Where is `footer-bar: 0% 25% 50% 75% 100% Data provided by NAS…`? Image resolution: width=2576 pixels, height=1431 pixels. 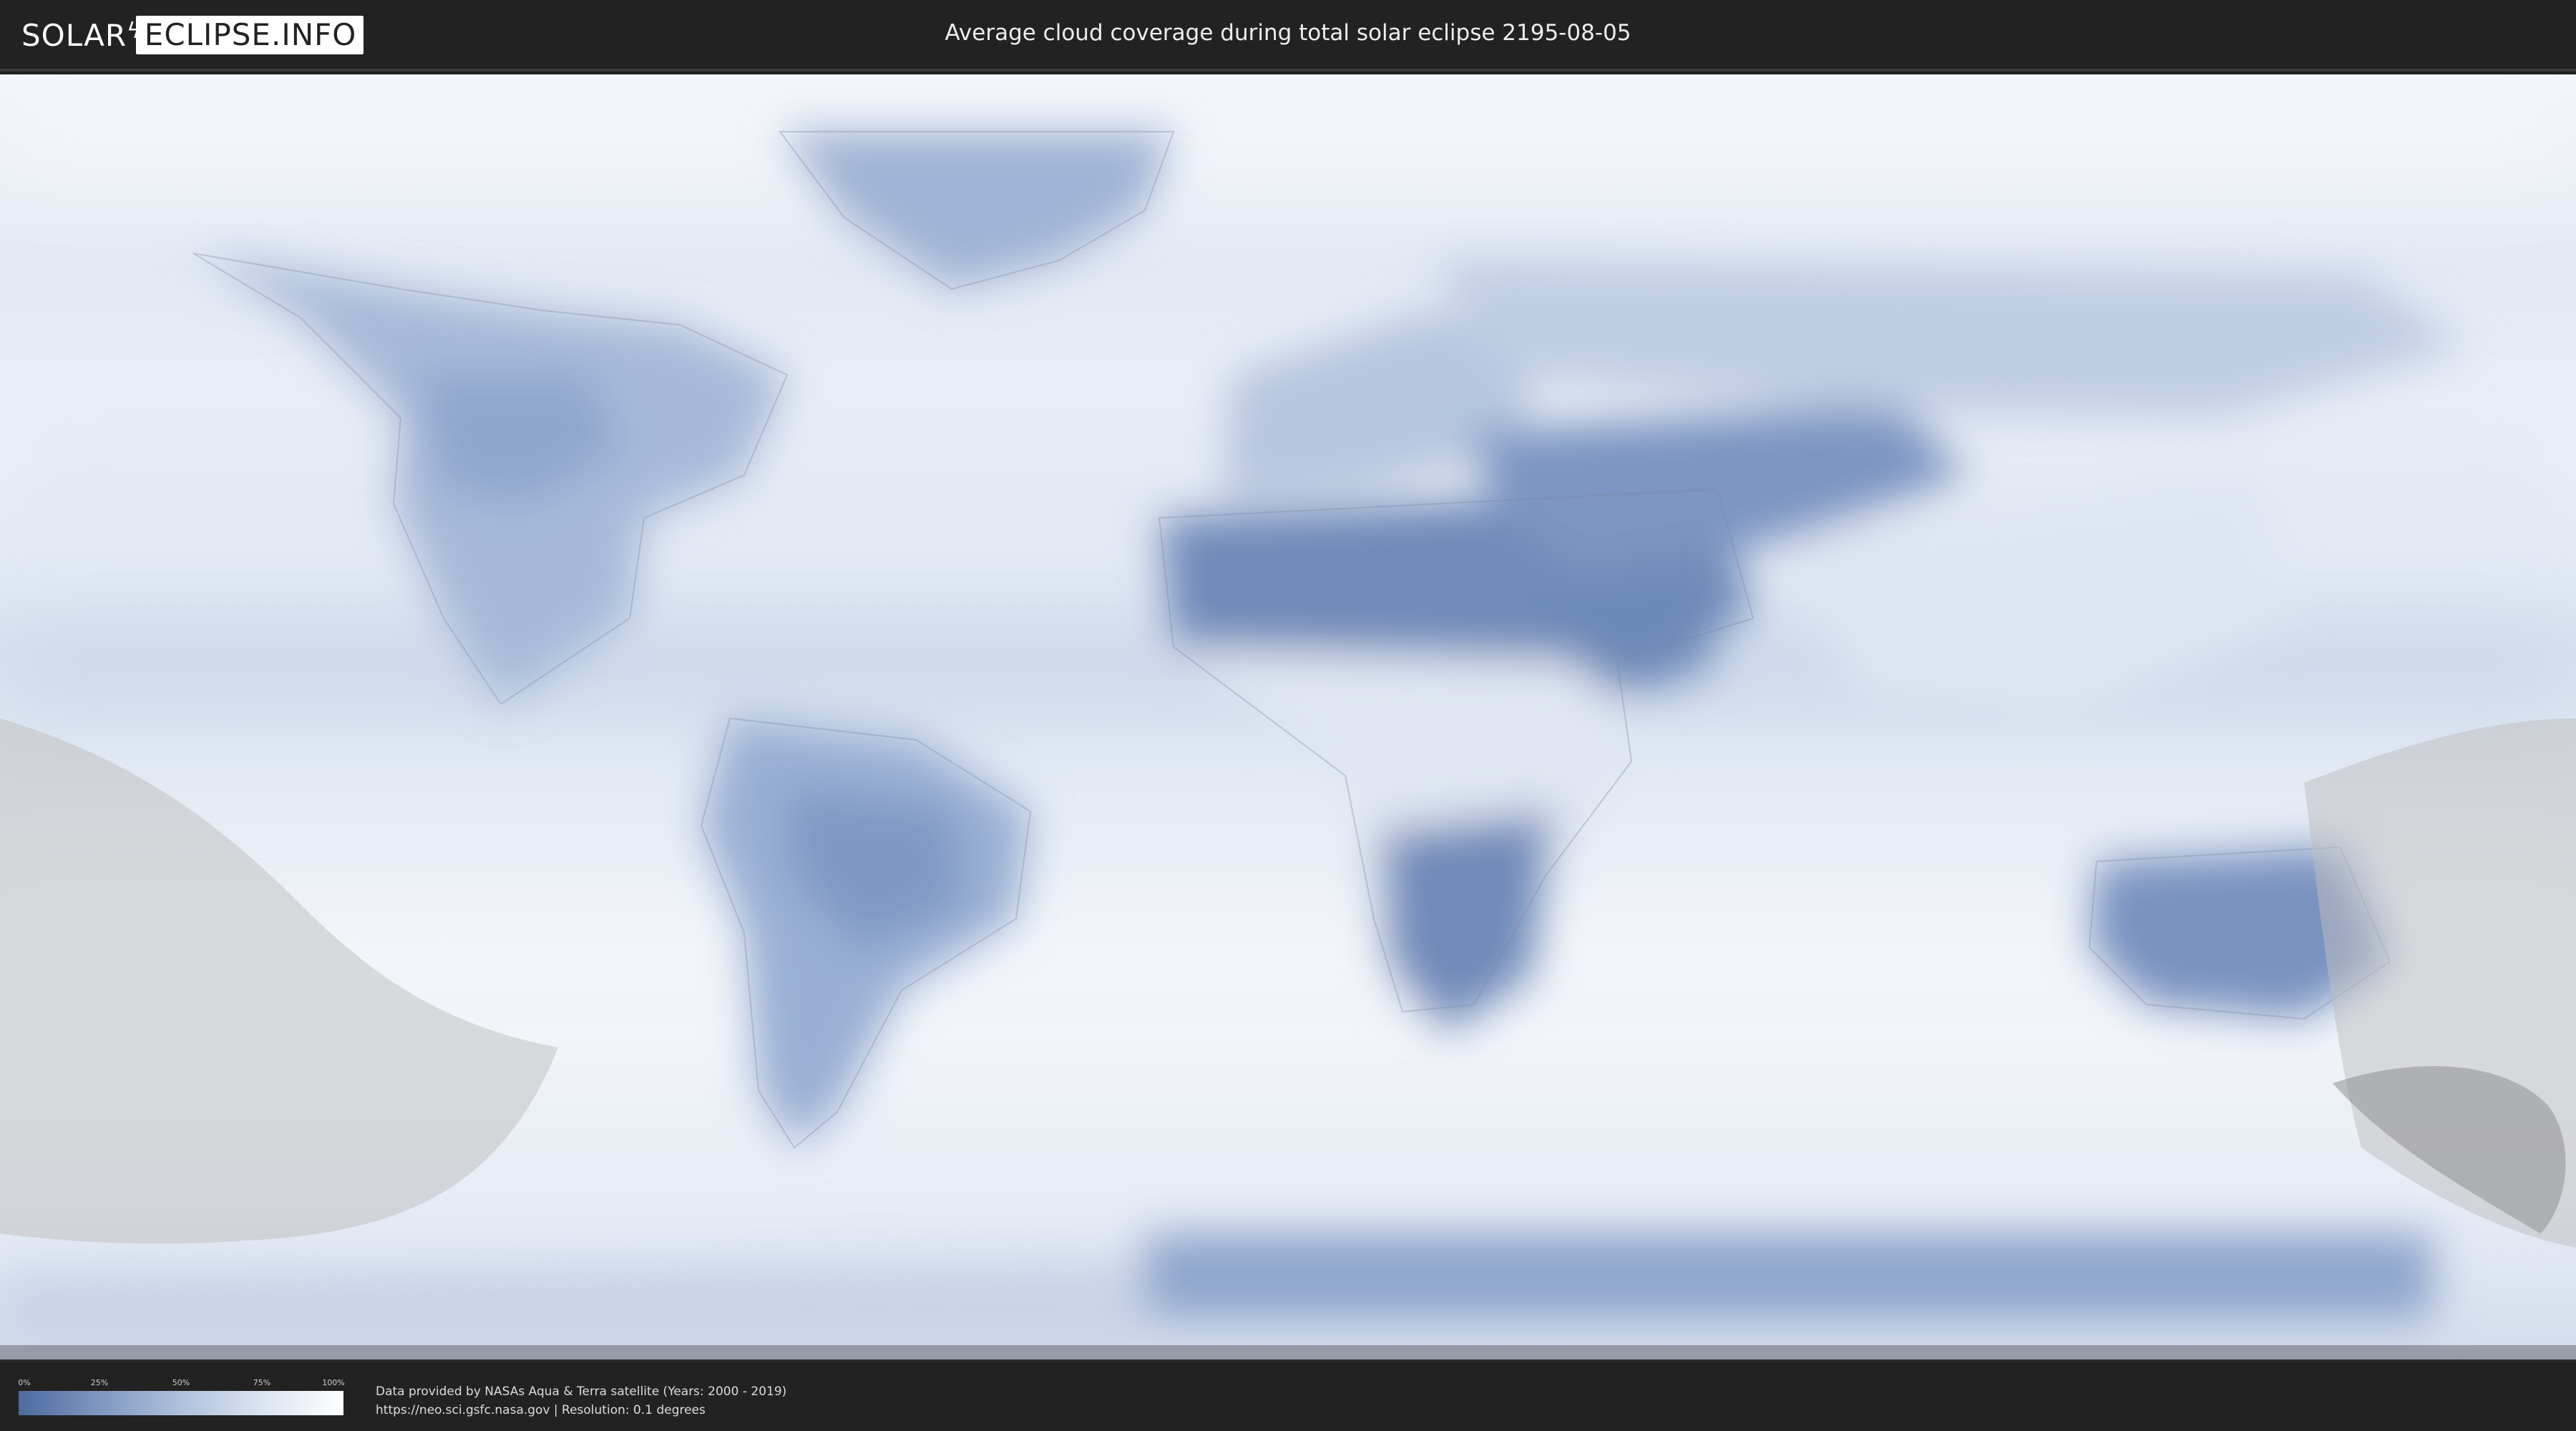
footer-bar: 0% 25% 50% 75% 100% Data provided by NAS… is located at coordinates (1288, 1395).